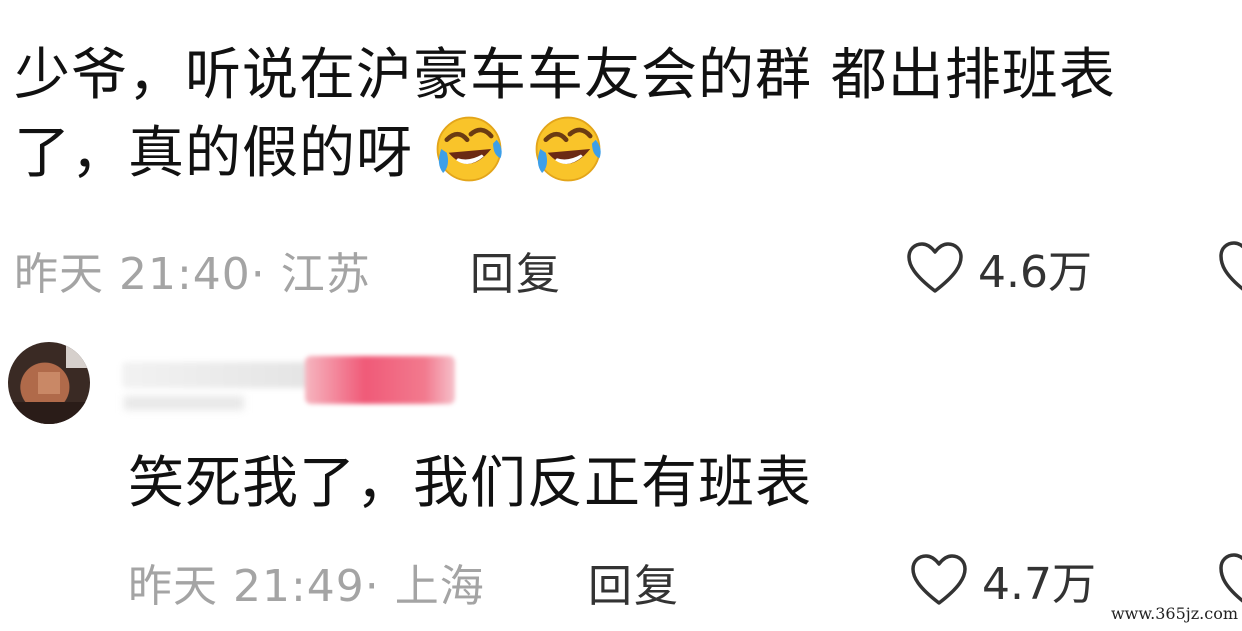  I want to click on user-badge-blurred, so click(380, 380).